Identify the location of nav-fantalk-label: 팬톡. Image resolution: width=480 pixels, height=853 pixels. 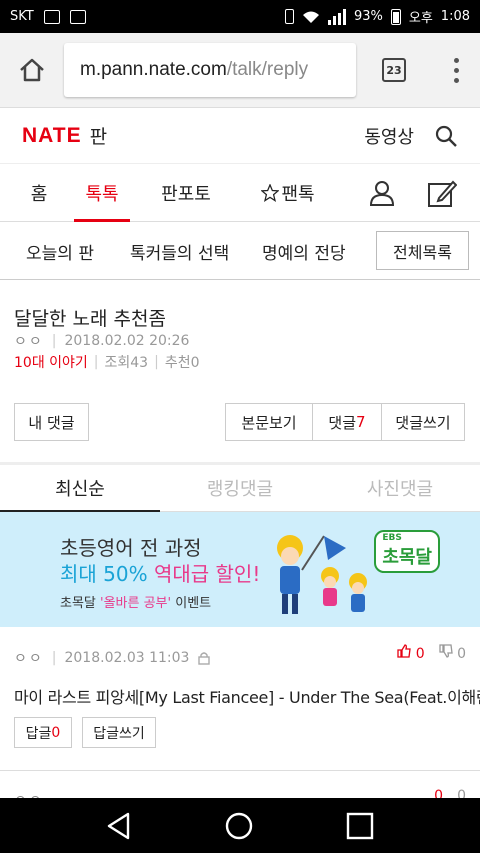
(298, 194).